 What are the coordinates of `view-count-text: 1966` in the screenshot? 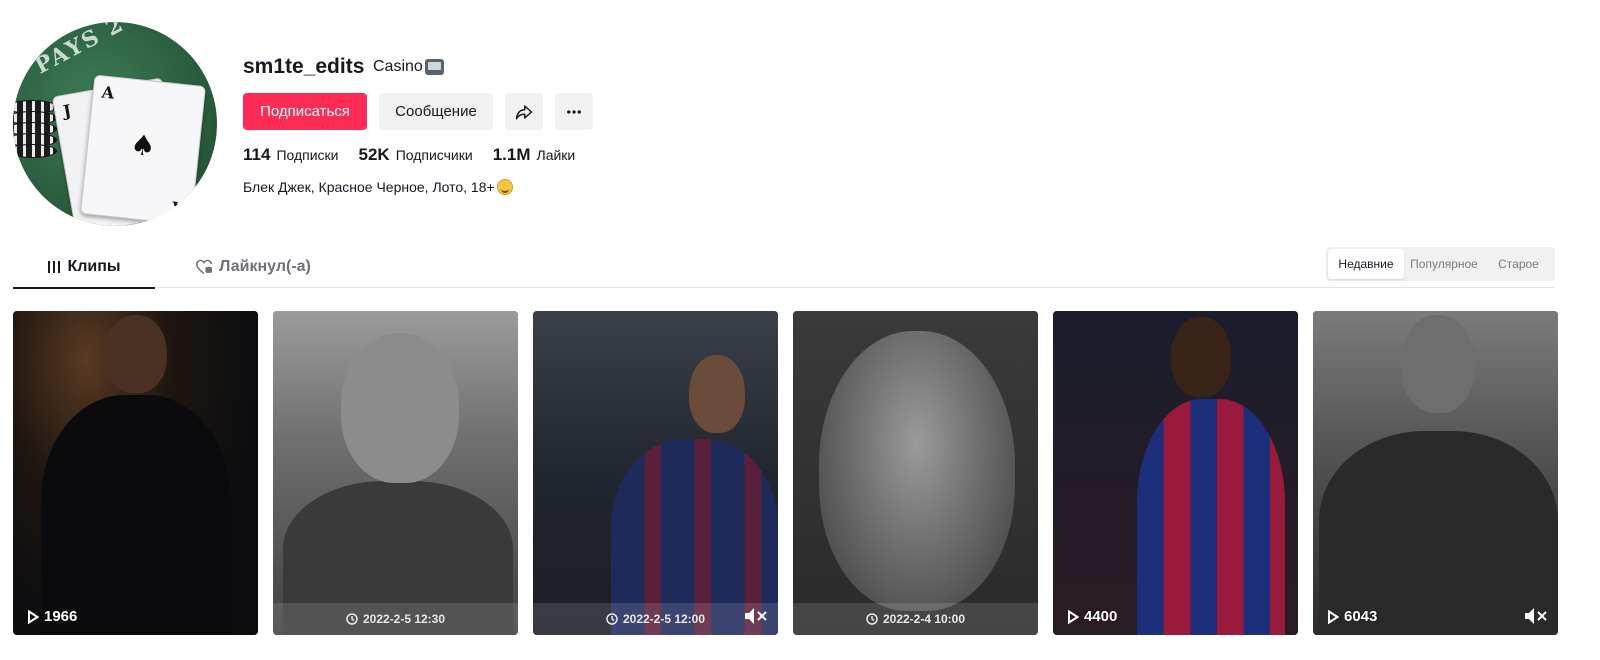 It's located at (61, 616).